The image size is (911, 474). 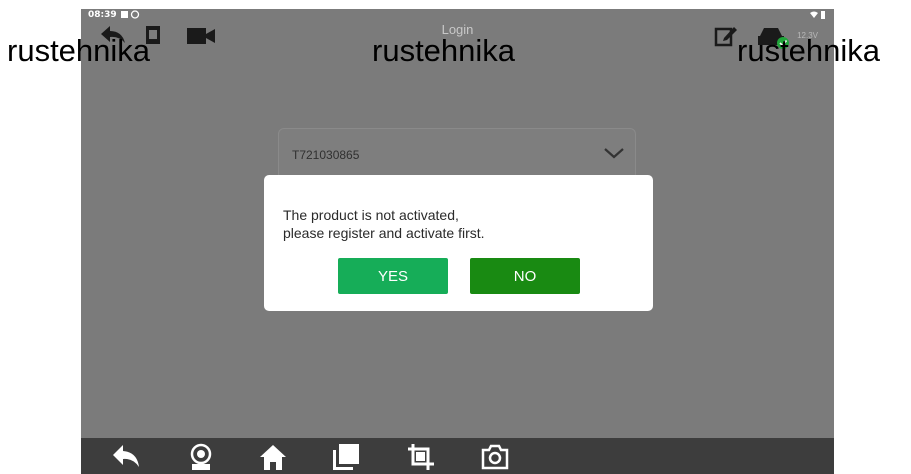 What do you see at coordinates (384, 233) in the screenshot?
I see `dialog-message-line2: please register and activate first.` at bounding box center [384, 233].